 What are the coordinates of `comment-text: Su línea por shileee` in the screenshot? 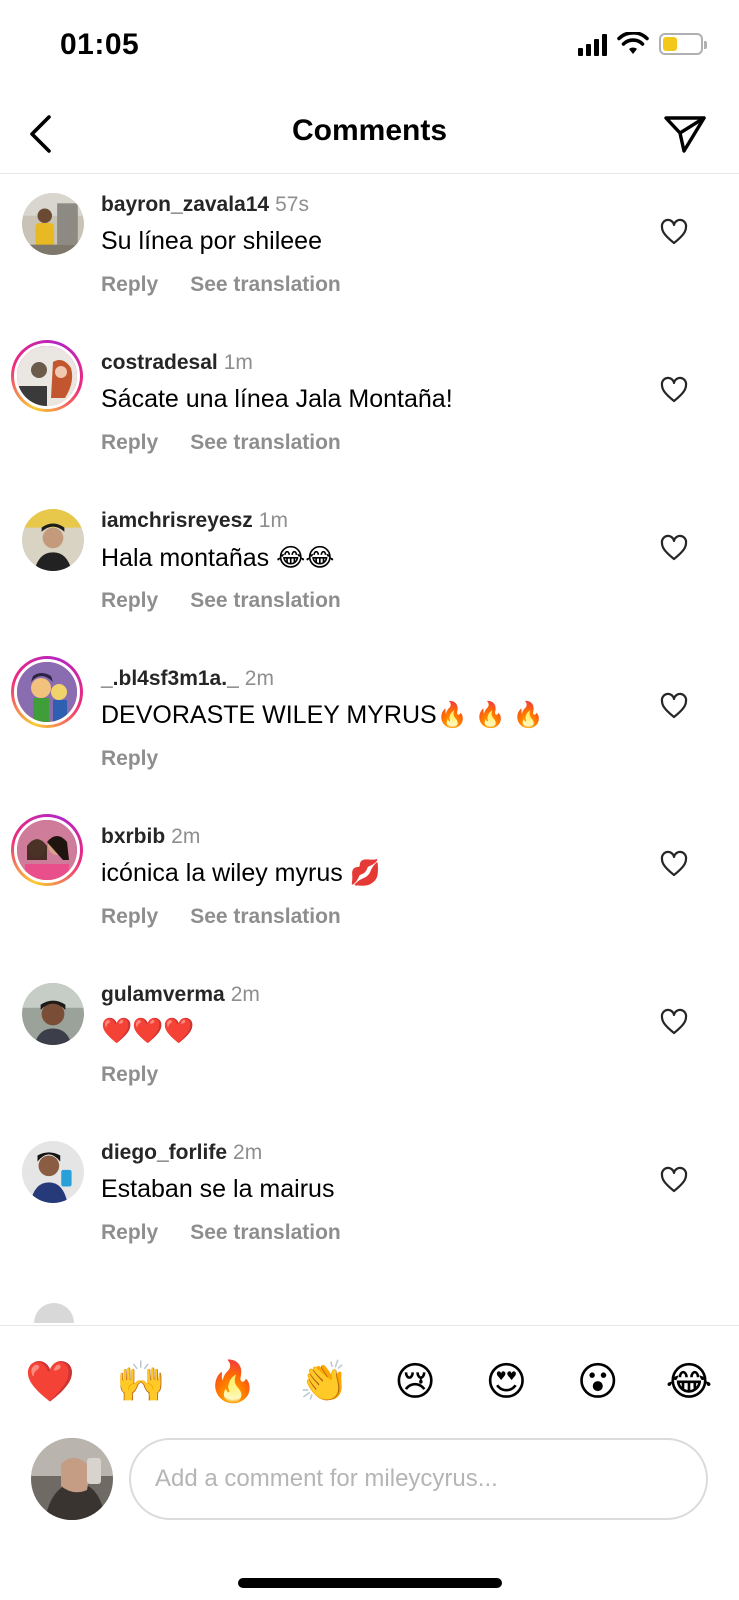 It's located at (211, 241).